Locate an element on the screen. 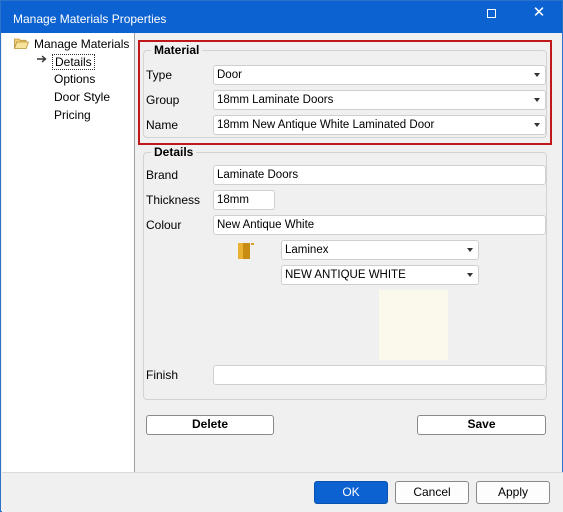  maximize-button is located at coordinates (491, 14).